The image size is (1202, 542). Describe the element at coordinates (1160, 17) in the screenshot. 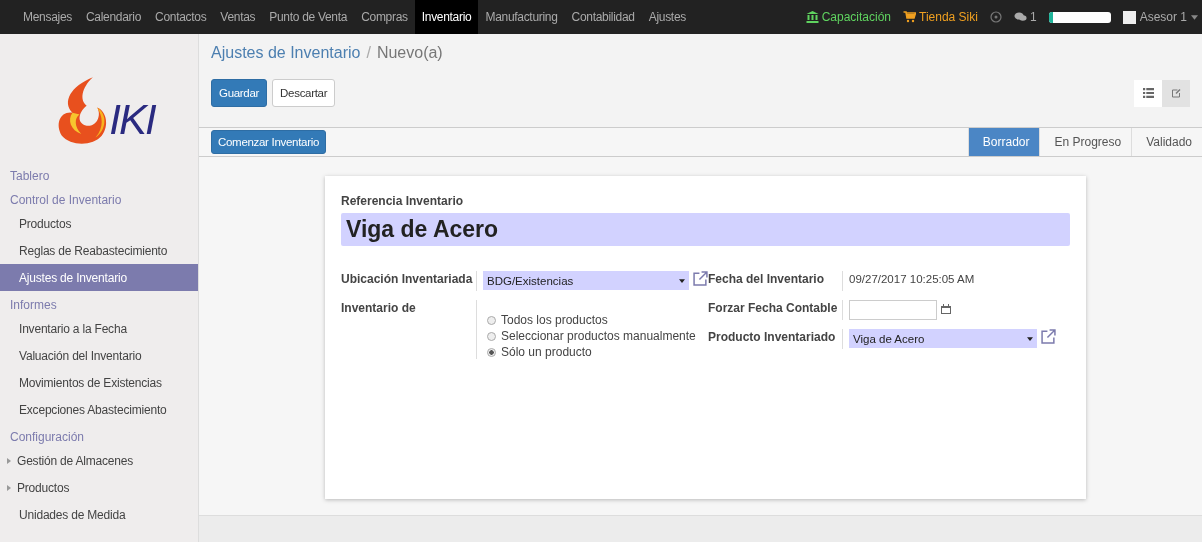

I see `user-menu: Asesor 1` at that location.